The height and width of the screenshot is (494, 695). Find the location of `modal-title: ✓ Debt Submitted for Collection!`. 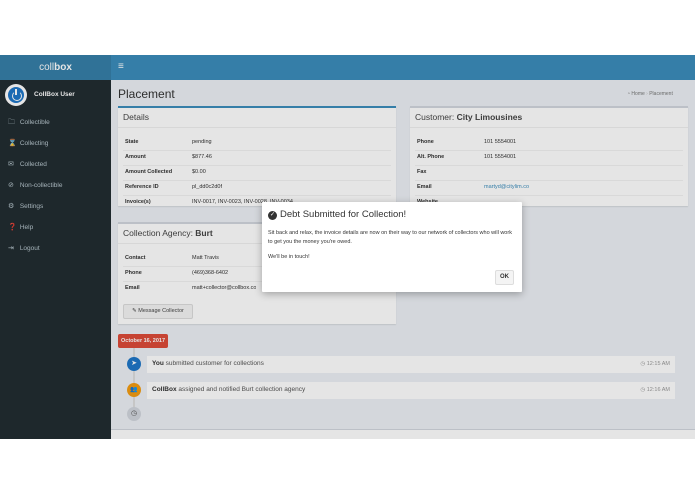

modal-title: ✓ Debt Submitted for Collection! is located at coordinates (337, 214).